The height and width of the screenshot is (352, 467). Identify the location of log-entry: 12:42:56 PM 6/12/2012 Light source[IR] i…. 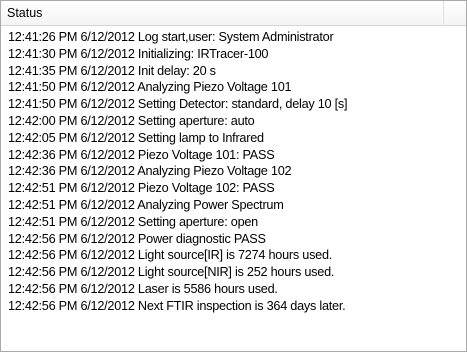
(237, 255).